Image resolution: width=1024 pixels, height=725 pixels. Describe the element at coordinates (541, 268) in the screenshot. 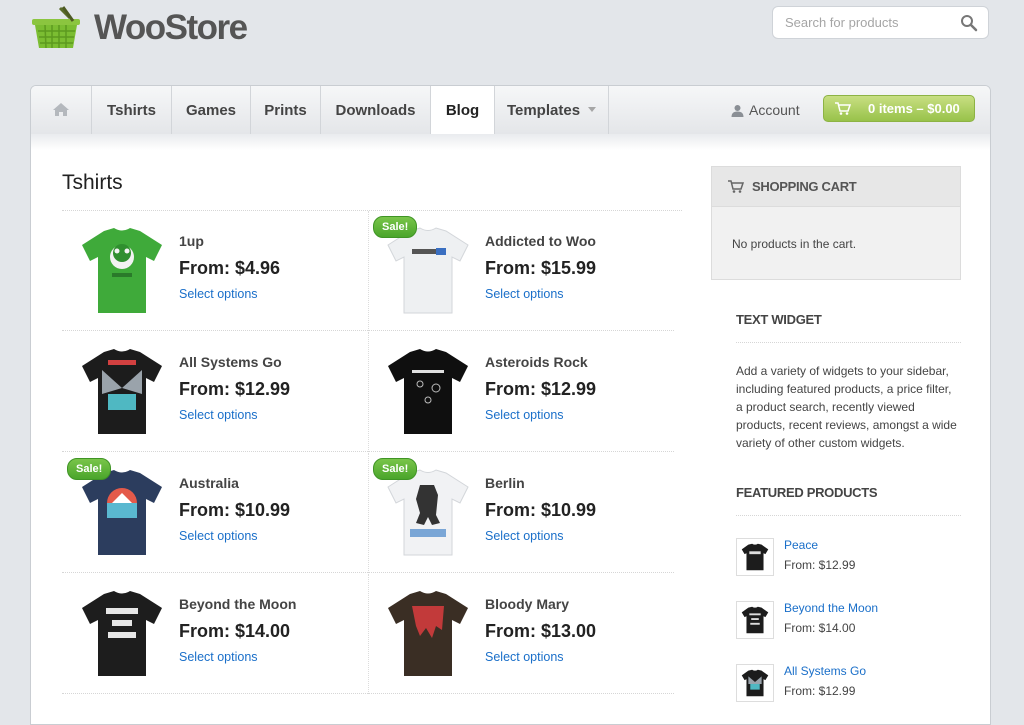

I see `product-price: From: $15.99` at that location.